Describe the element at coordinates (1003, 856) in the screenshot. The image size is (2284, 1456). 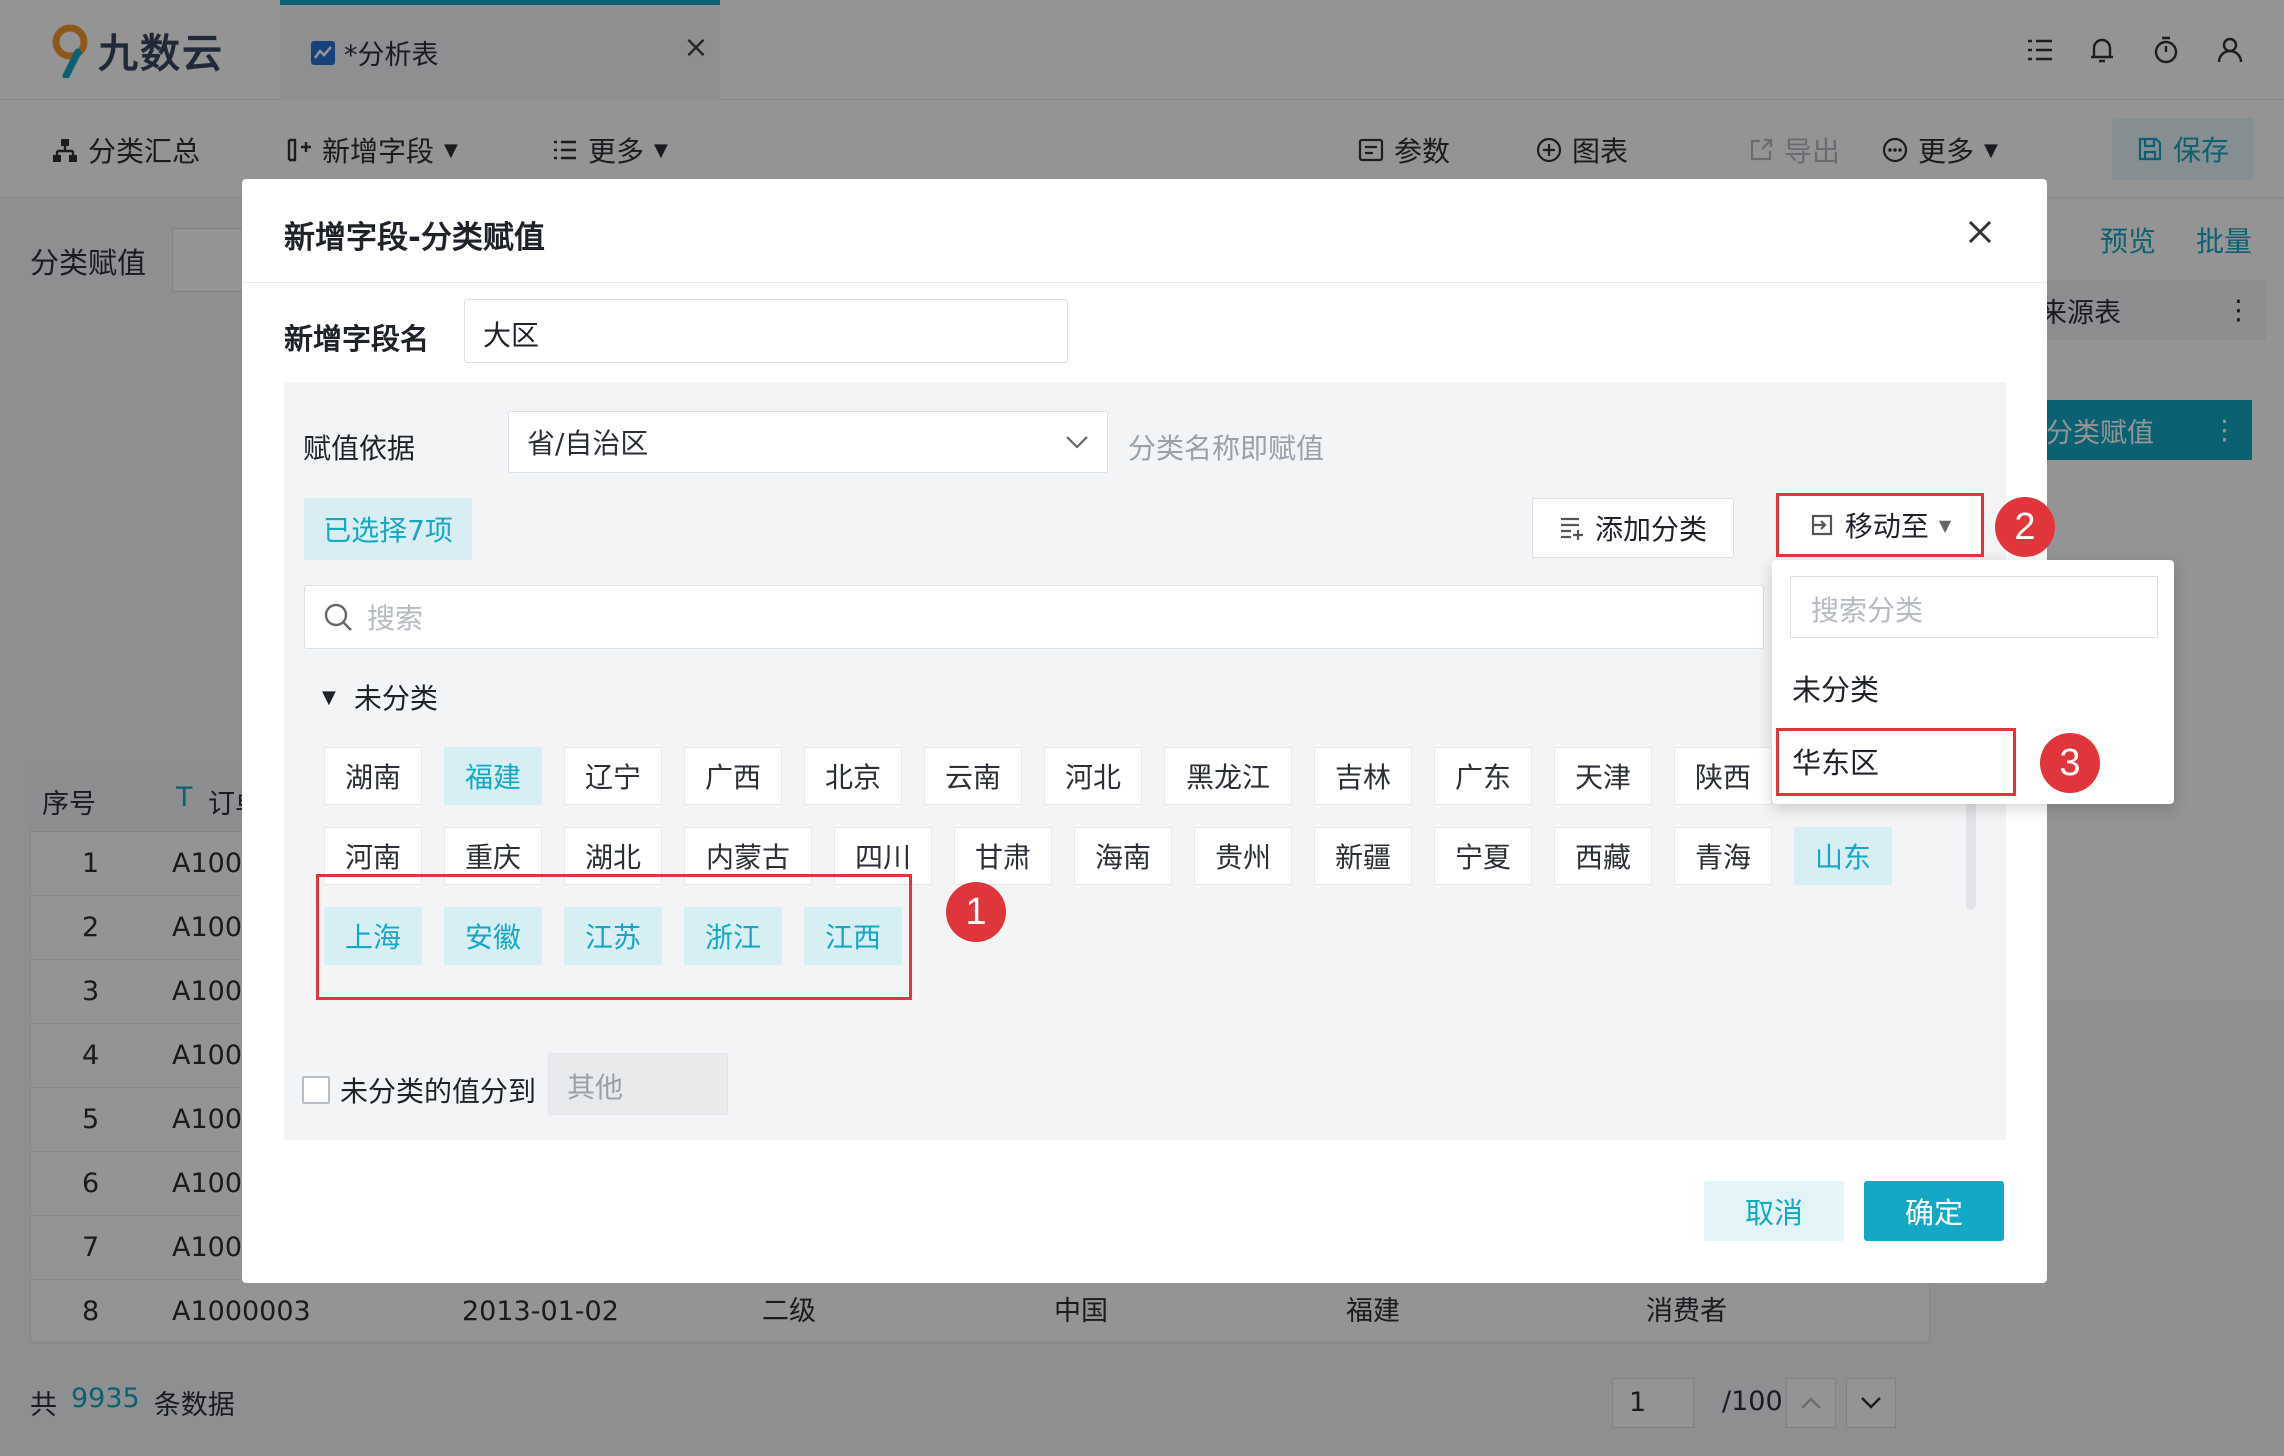
I see `chip-gansu: 甘肃` at that location.